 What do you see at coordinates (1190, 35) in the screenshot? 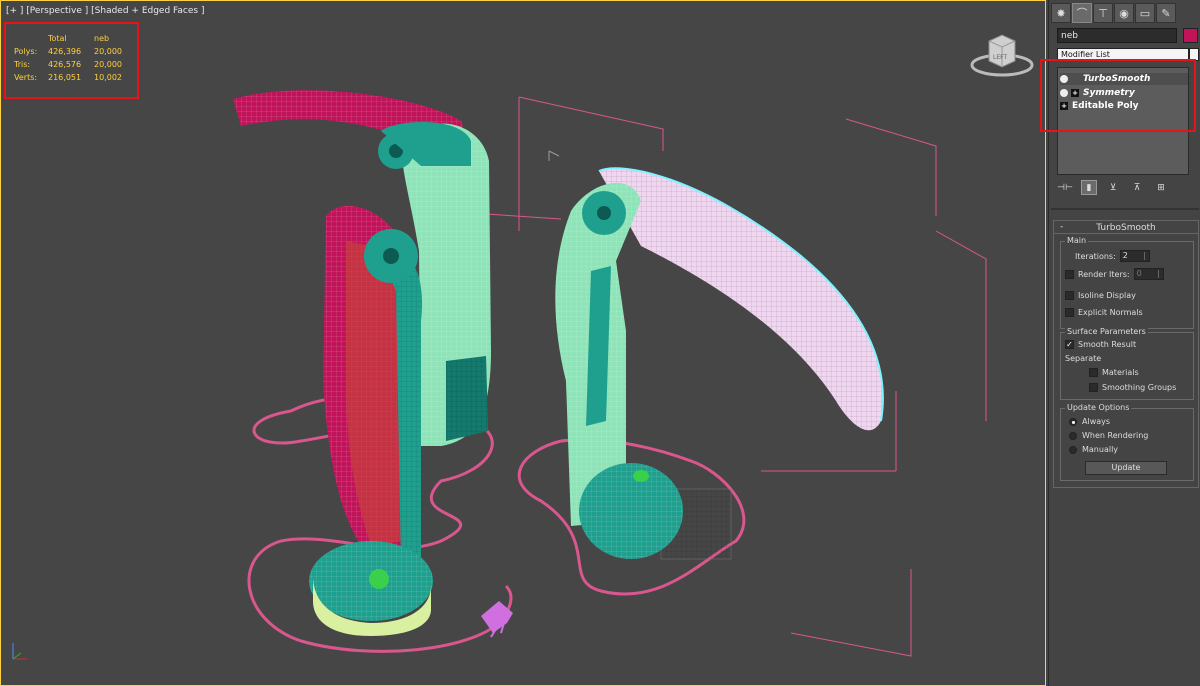
I see `object-color-swatch` at bounding box center [1190, 35].